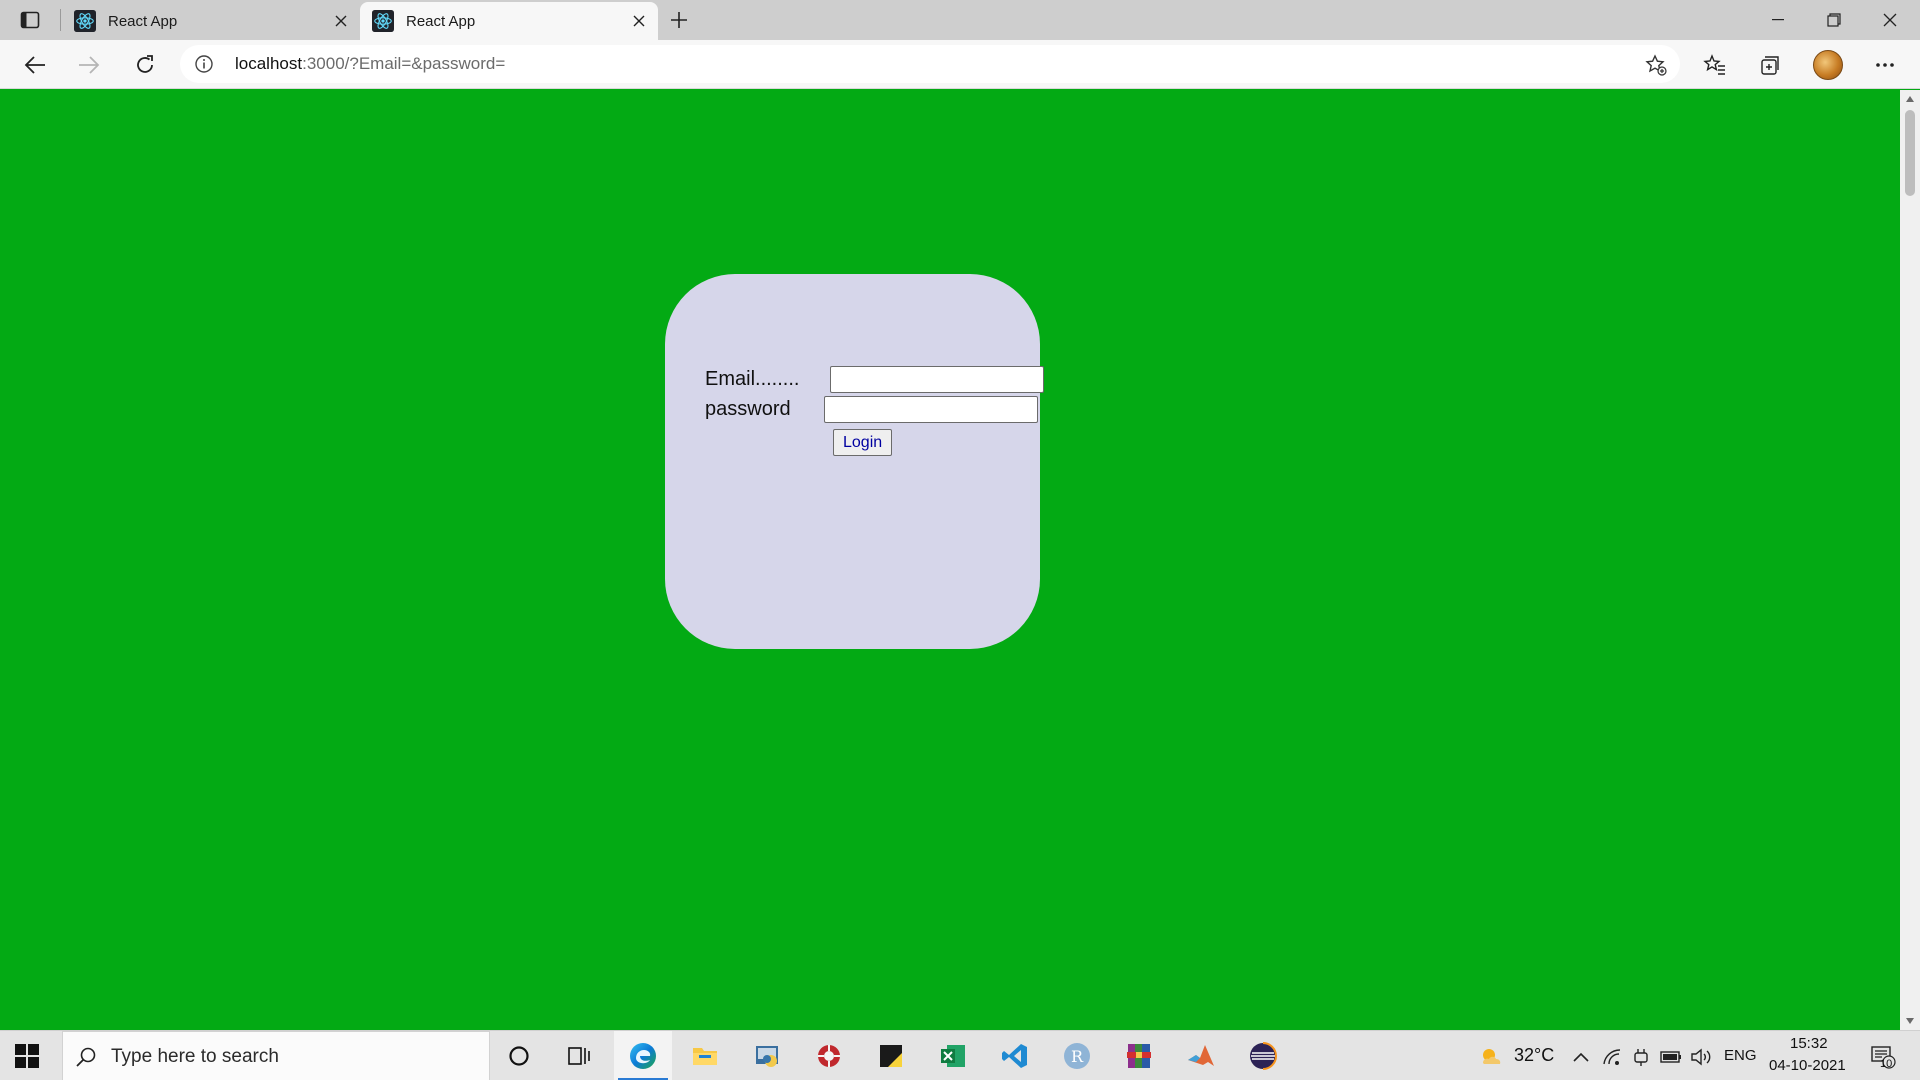  Describe the element at coordinates (679, 20) in the screenshot. I see `new-tab-icon` at that location.